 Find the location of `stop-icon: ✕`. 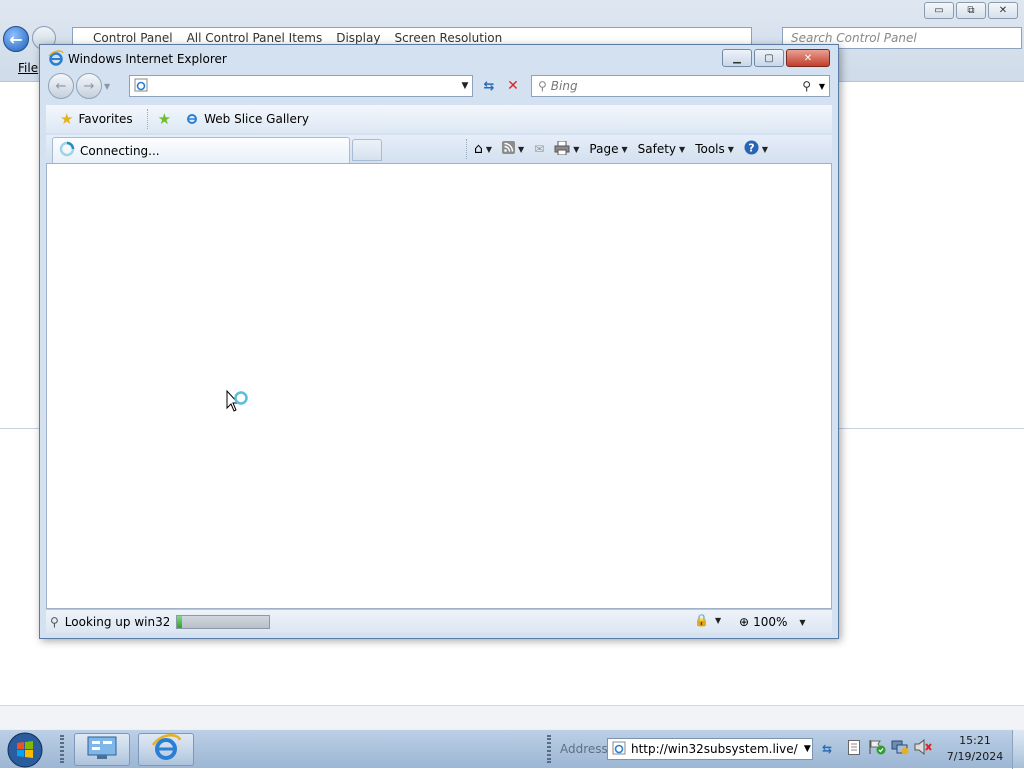

stop-icon: ✕ is located at coordinates (513, 86).